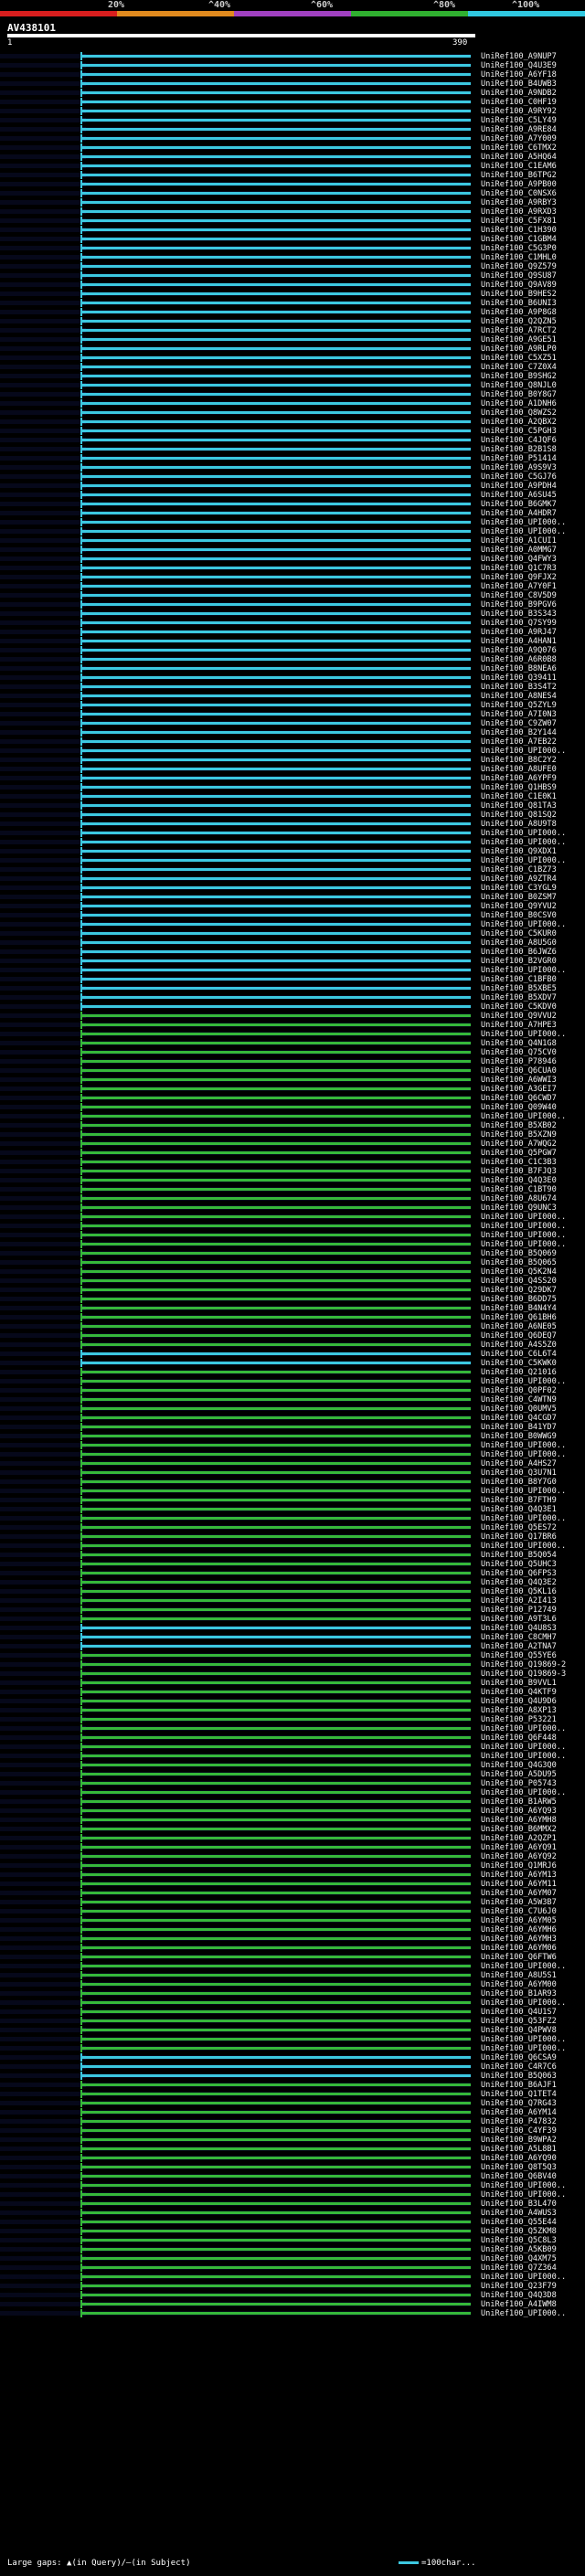  I want to click on hit-accession-link: UniRef100_C5FX81, so click(519, 221).